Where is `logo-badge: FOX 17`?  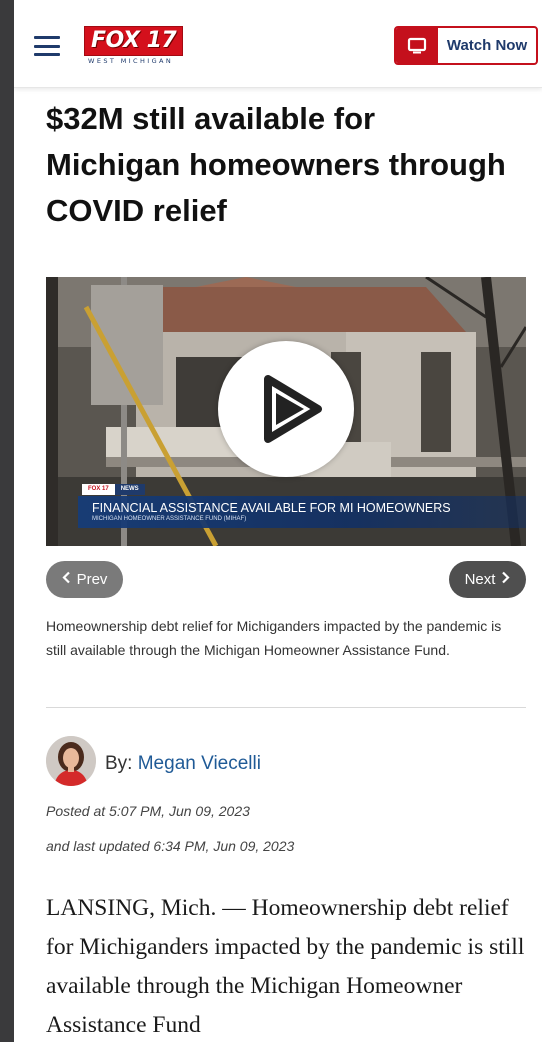
logo-badge: FOX 17 is located at coordinates (134, 41).